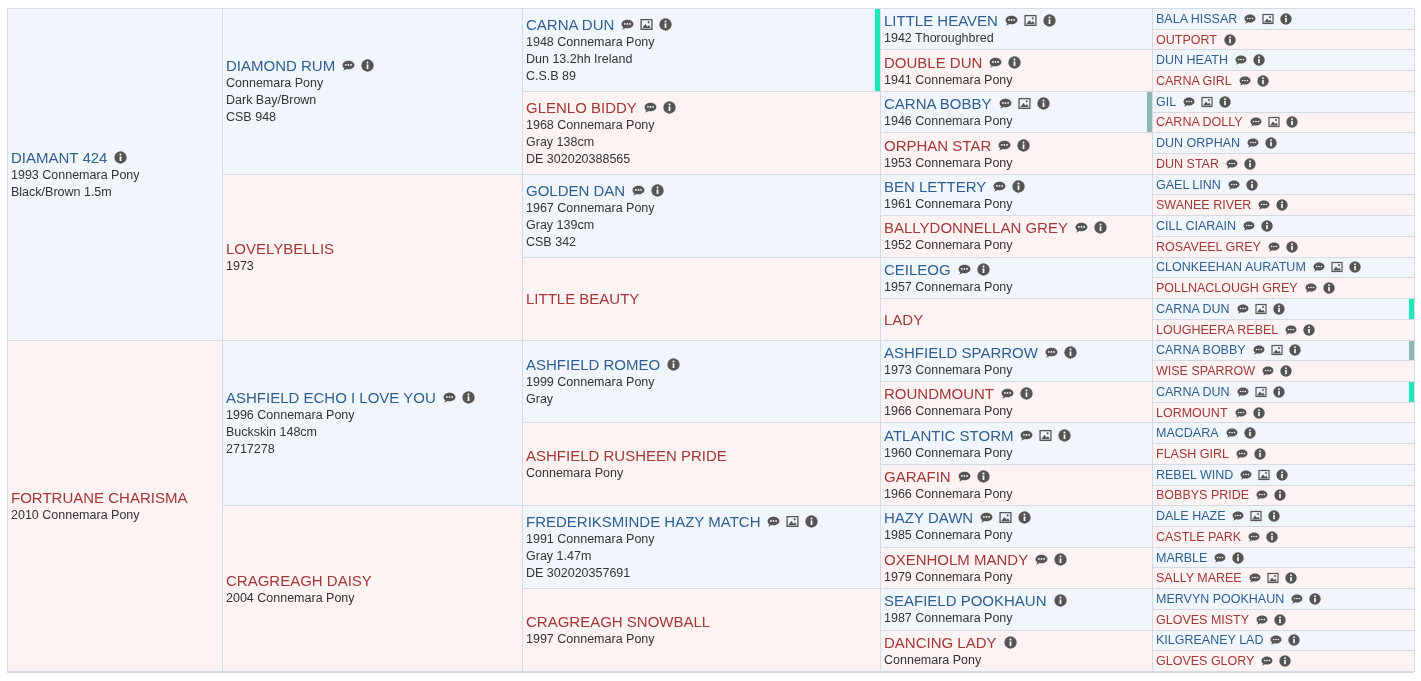 The image size is (1421, 681). Describe the element at coordinates (940, 642) in the screenshot. I see `horse-name-link: DANCING LADY` at that location.